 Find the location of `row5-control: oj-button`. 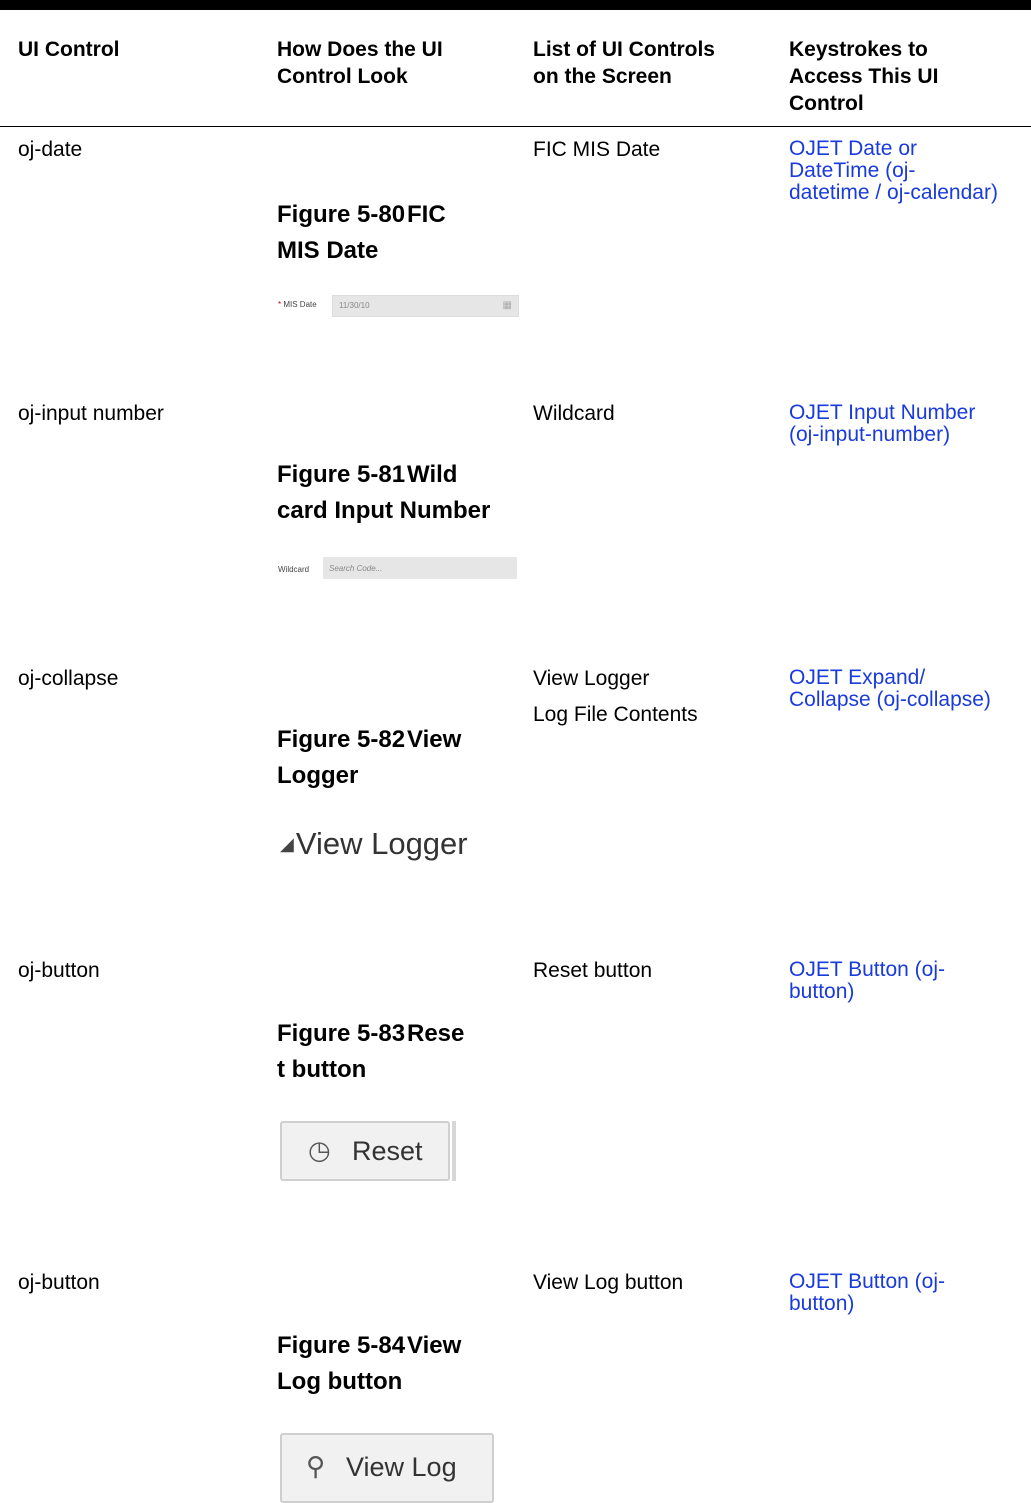

row5-control: oj-button is located at coordinates (59, 1282).